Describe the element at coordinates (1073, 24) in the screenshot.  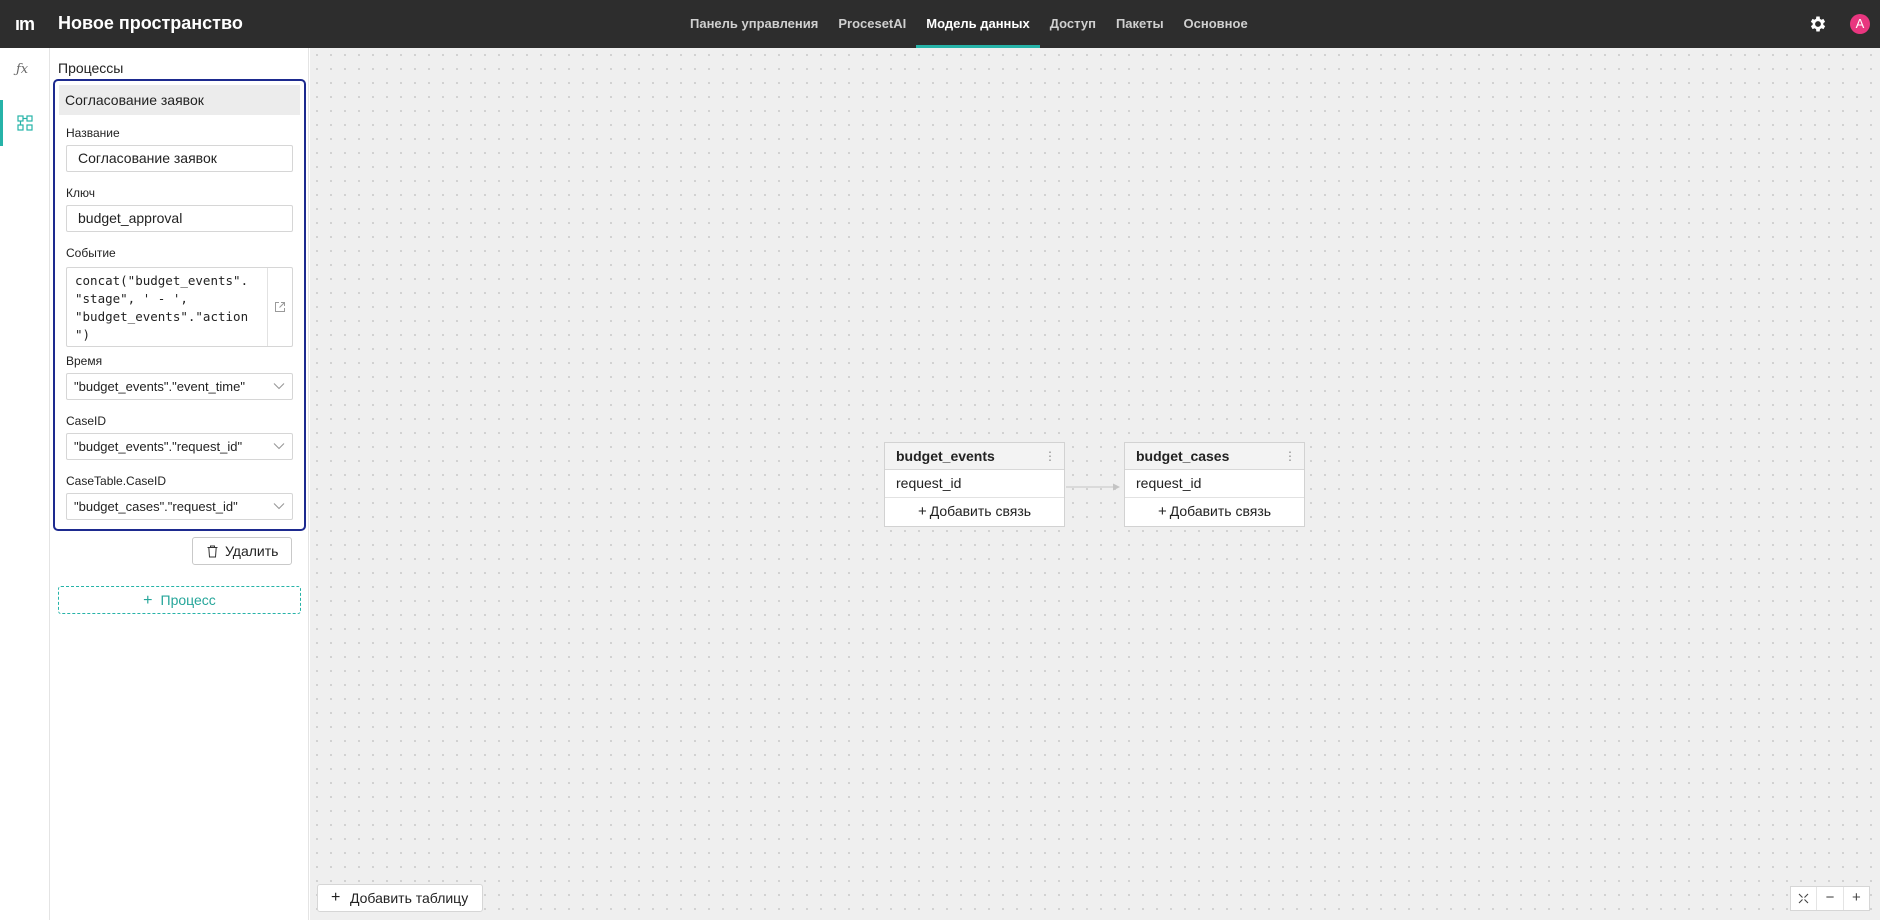
I see `nav-access: Доступ` at that location.